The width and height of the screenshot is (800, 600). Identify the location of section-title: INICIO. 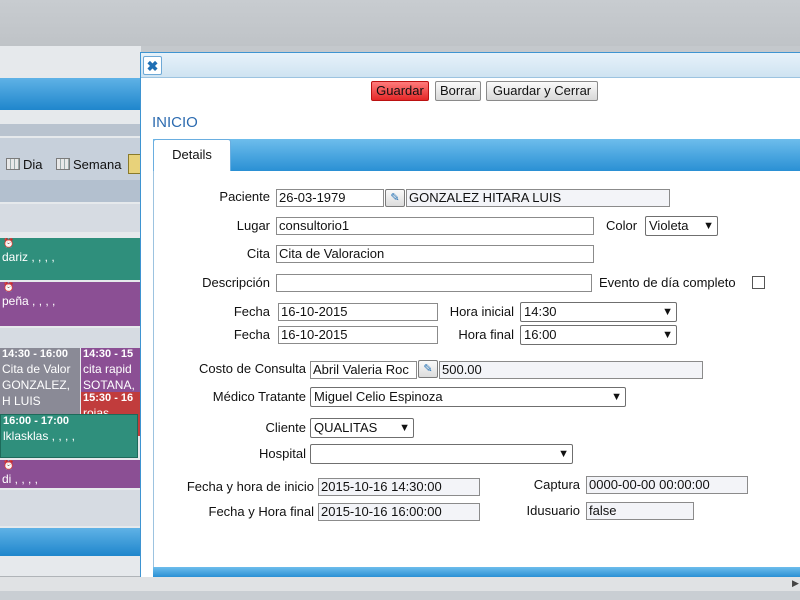
(175, 122).